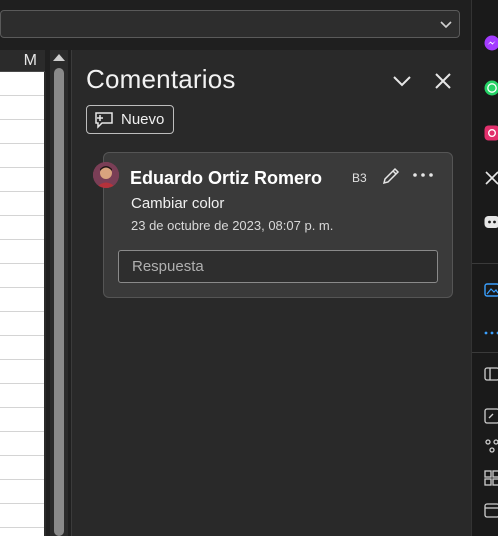  What do you see at coordinates (143, 119) in the screenshot?
I see `new-comment-label: Nuevo` at bounding box center [143, 119].